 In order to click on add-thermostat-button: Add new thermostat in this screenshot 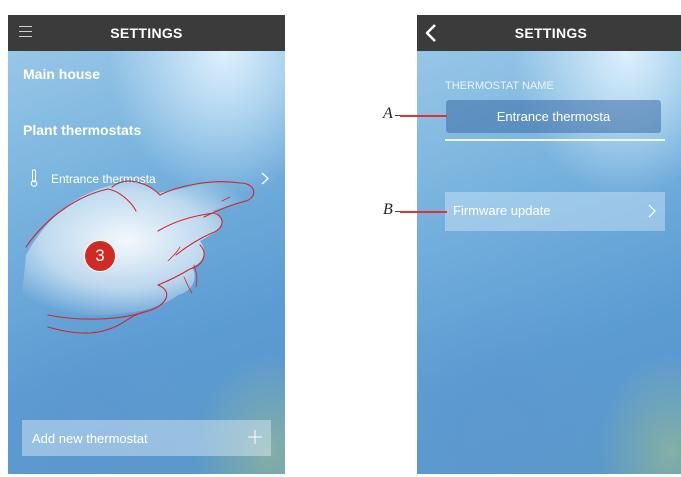, I will do `click(146, 438)`.